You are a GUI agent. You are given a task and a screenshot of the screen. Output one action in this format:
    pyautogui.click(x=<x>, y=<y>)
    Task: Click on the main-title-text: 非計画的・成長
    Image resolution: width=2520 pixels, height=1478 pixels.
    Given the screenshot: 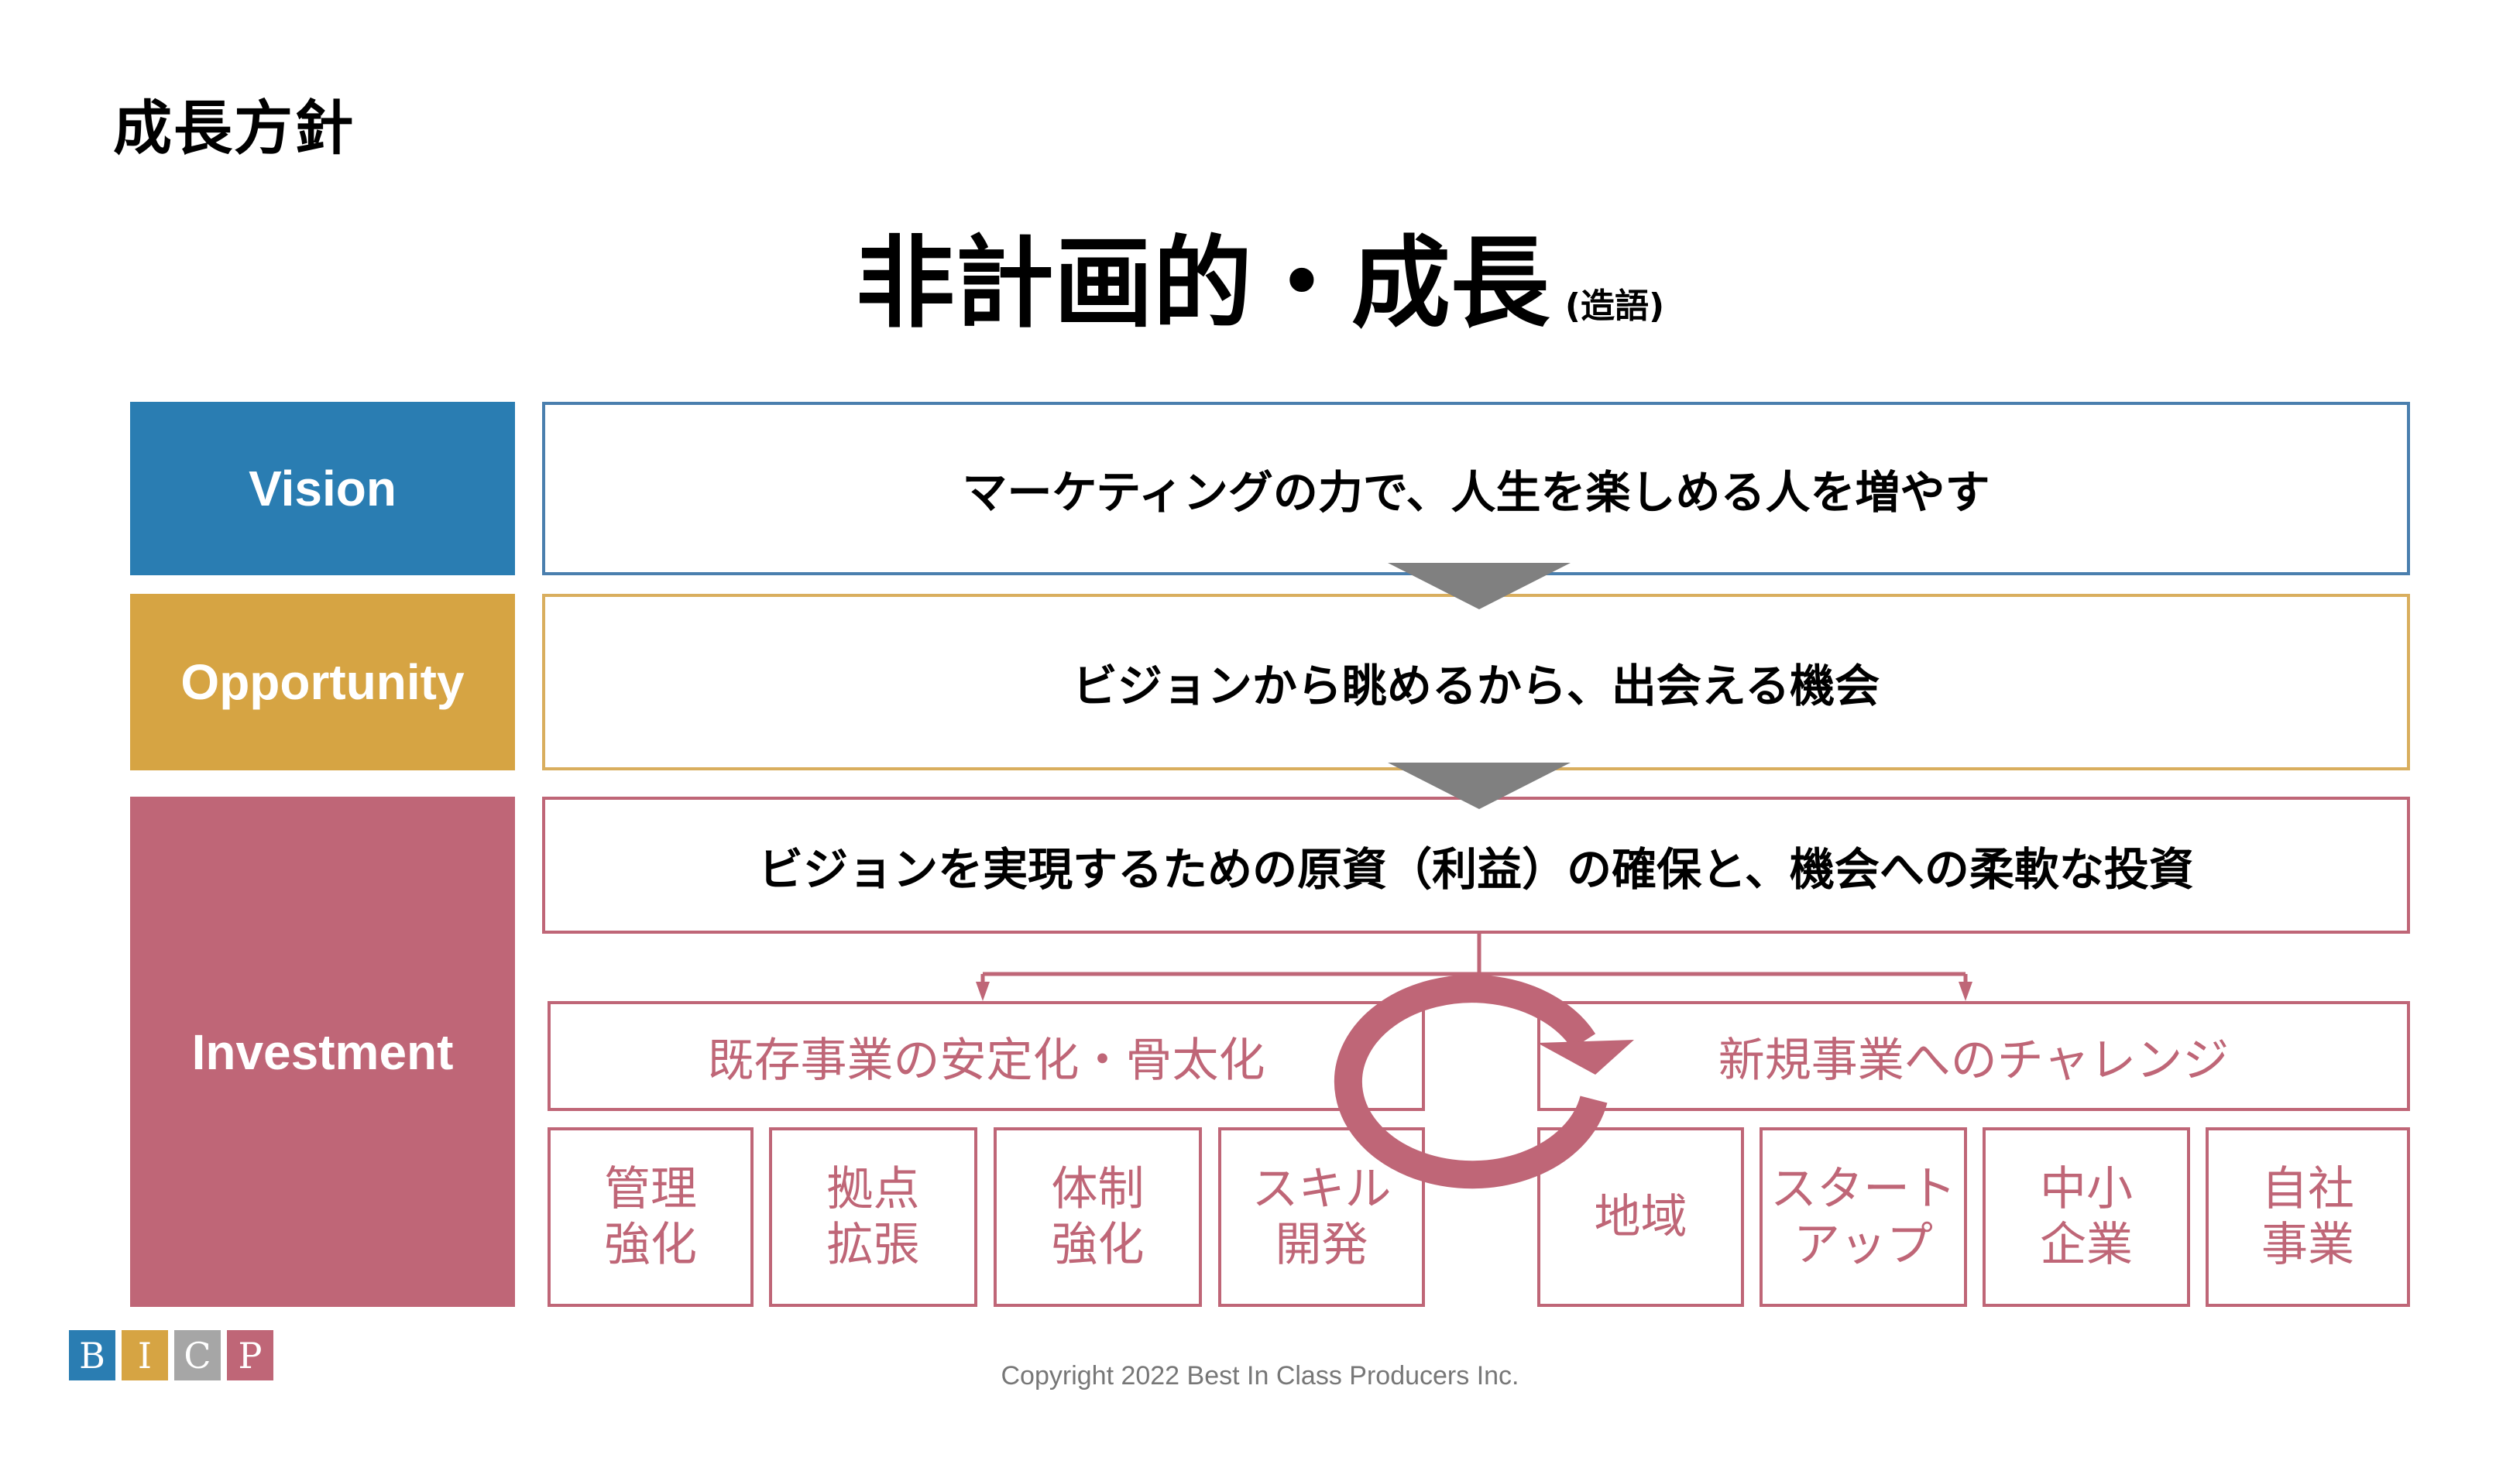 What is the action you would take?
    pyautogui.click(x=1203, y=283)
    